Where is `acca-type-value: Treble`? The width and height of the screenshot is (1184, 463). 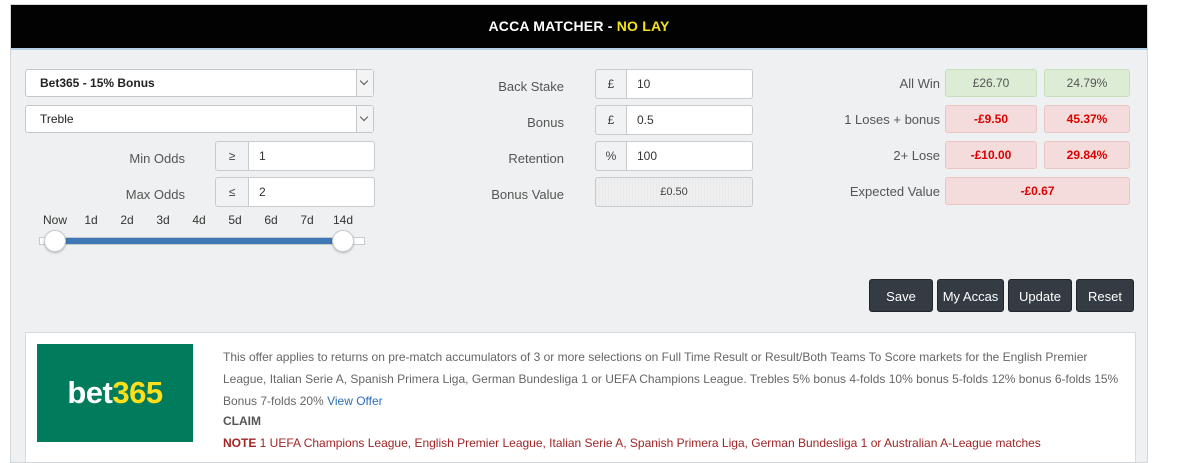 acca-type-value: Treble is located at coordinates (57, 119).